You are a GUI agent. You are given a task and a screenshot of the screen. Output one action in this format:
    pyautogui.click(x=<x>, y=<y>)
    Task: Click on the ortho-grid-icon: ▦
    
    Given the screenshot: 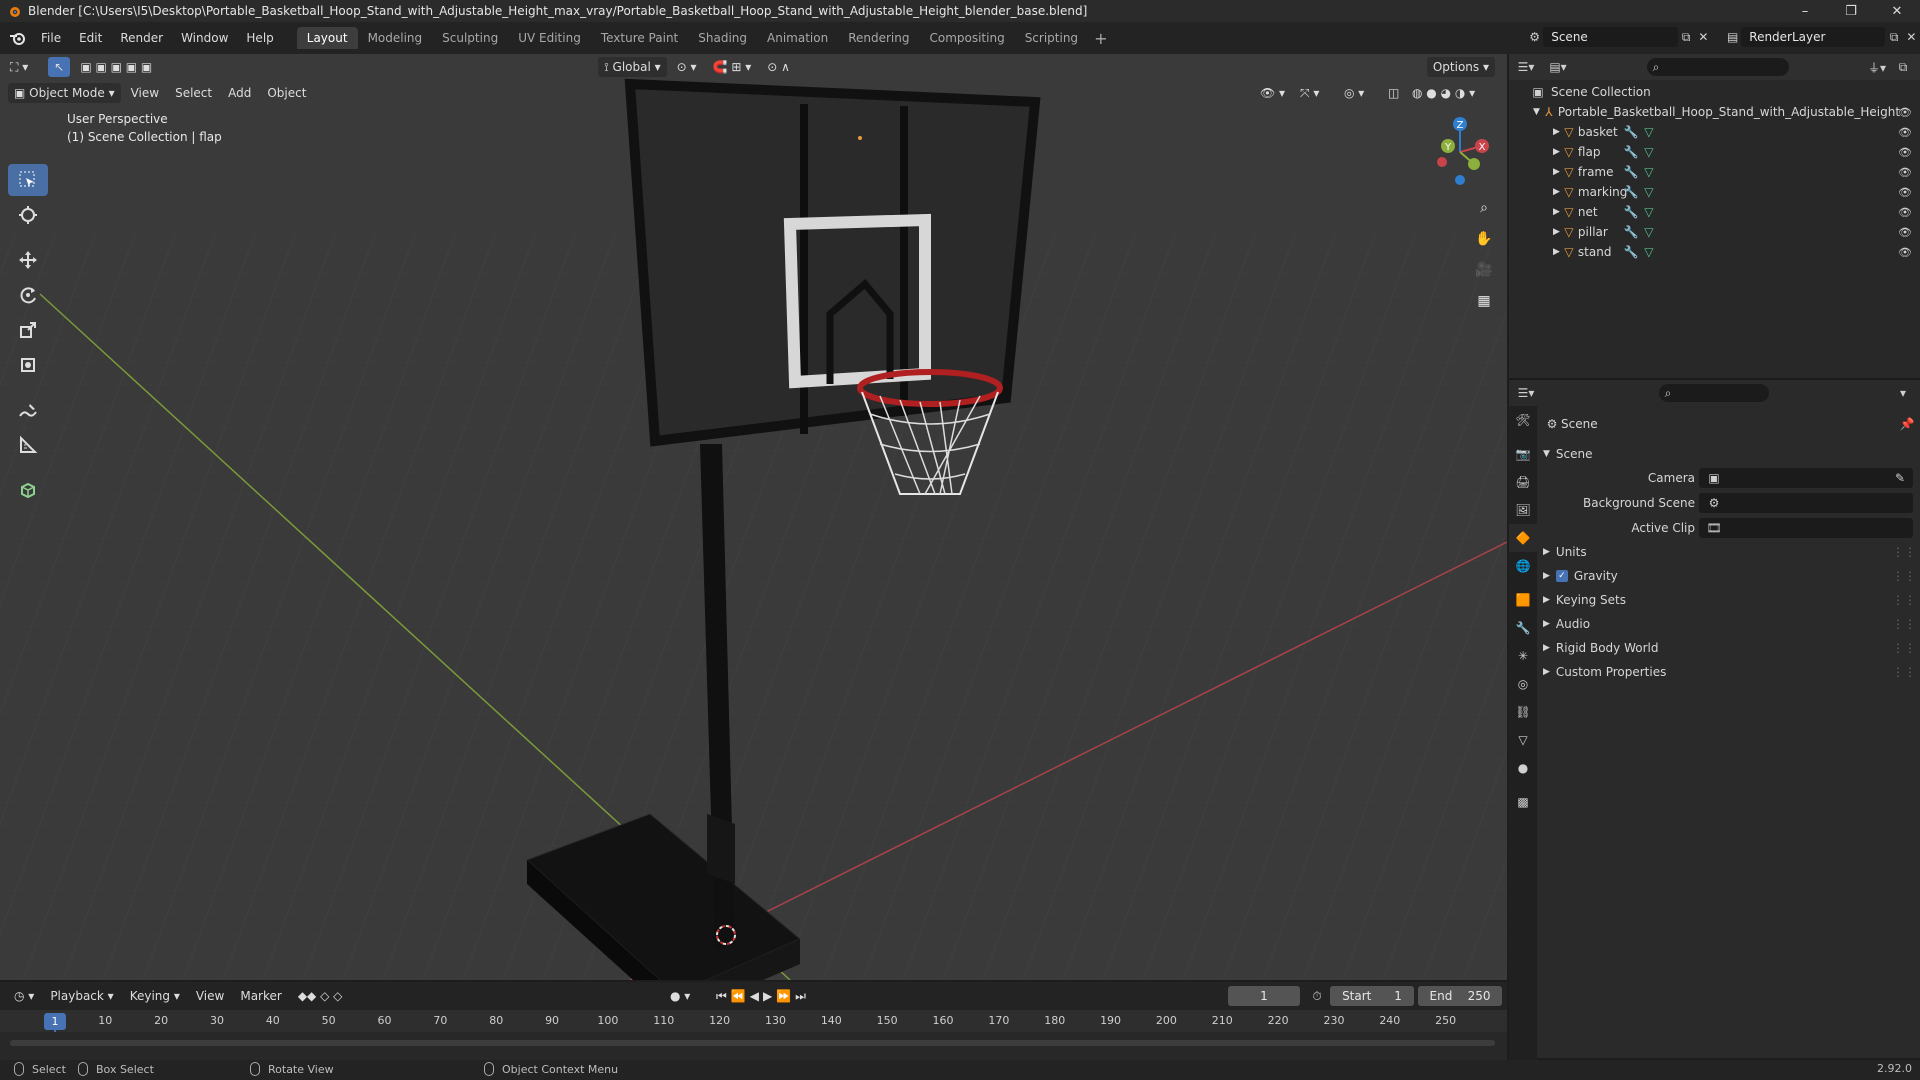 What is the action you would take?
    pyautogui.click(x=1484, y=301)
    